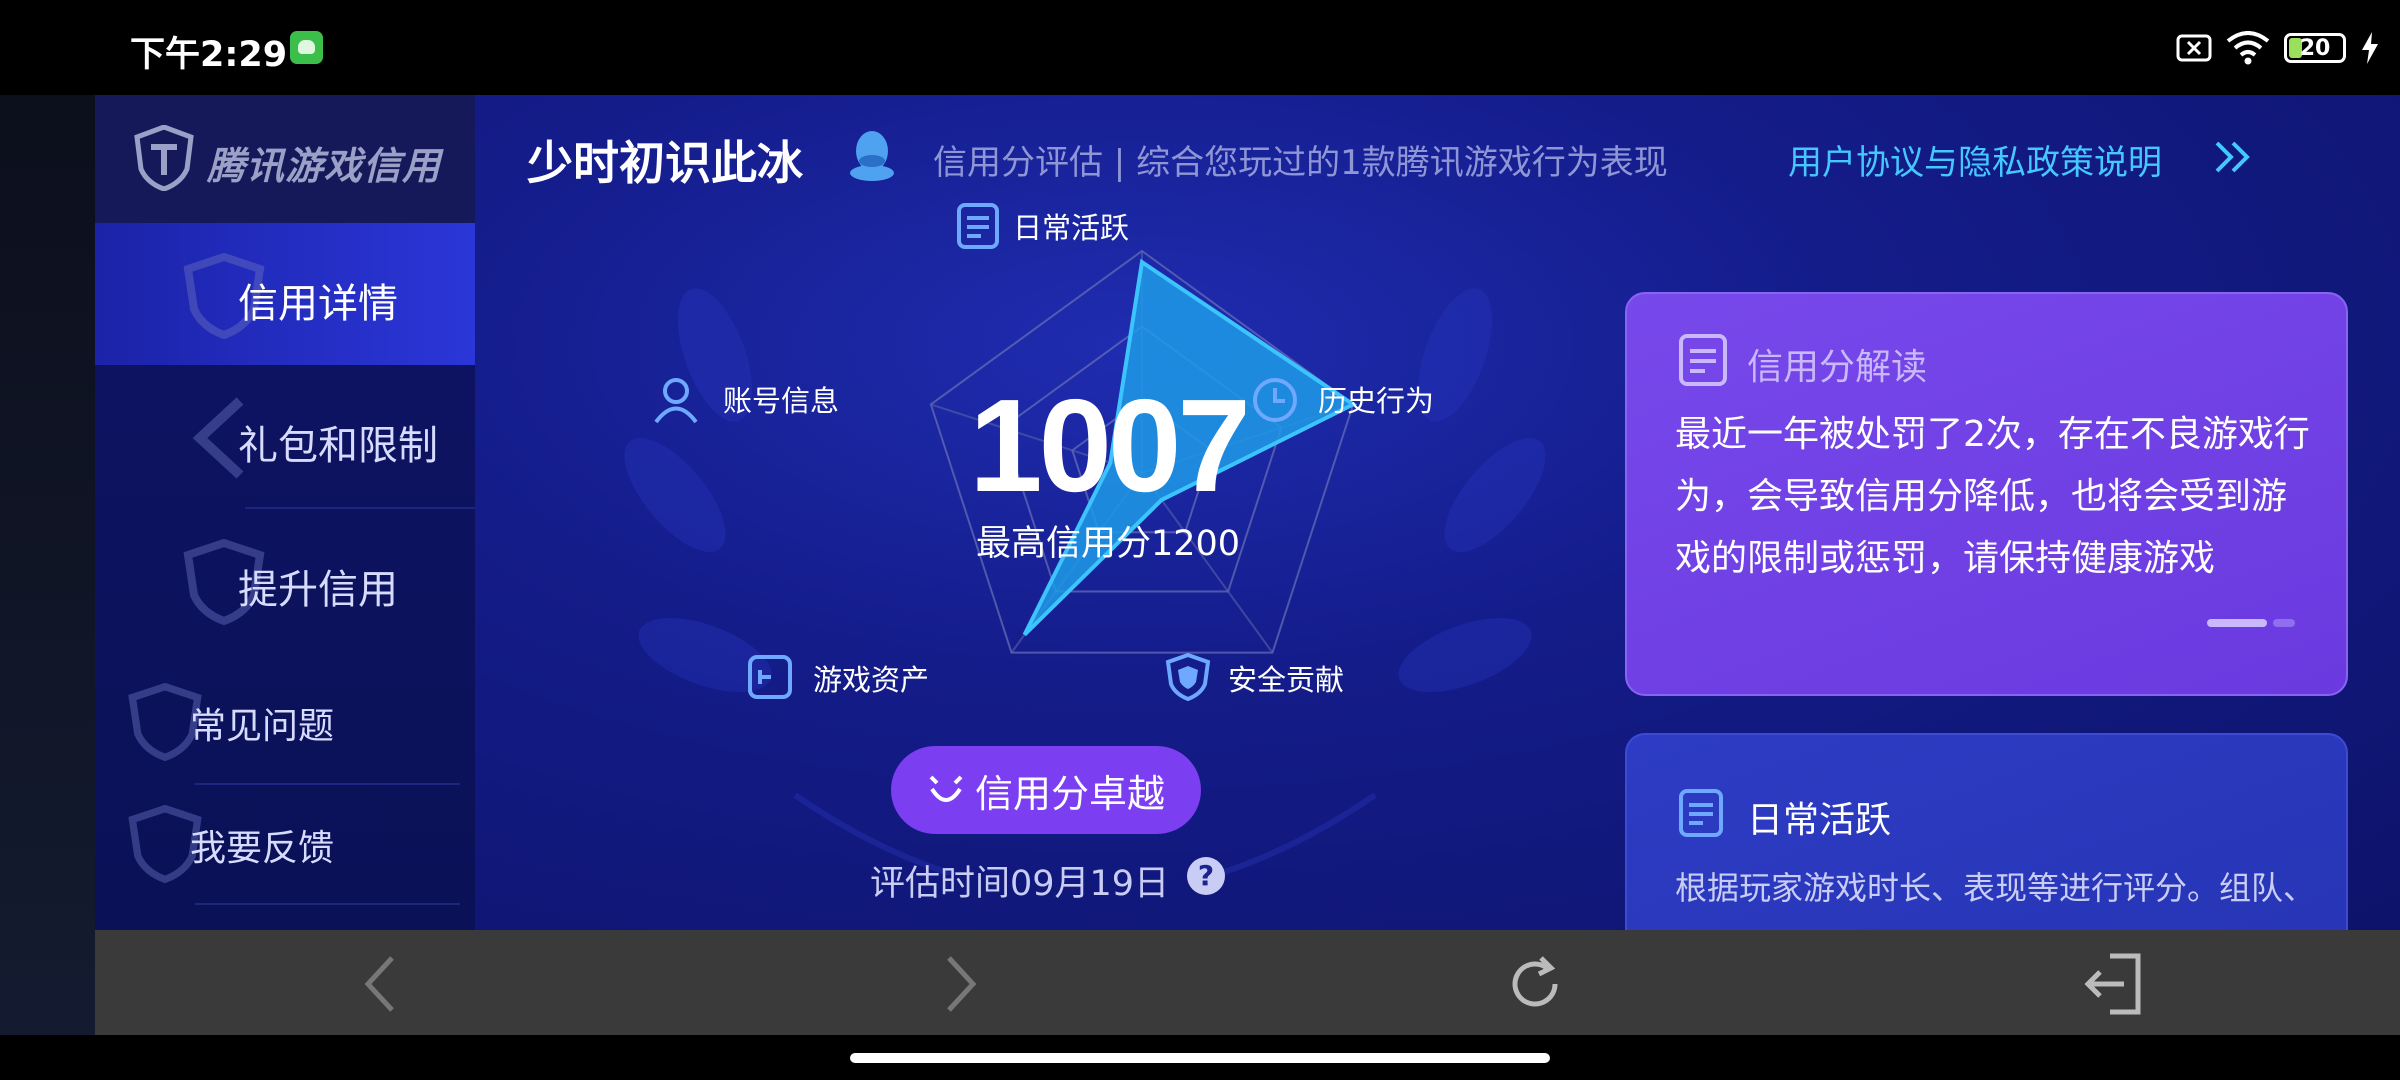 The width and height of the screenshot is (2400, 1080). What do you see at coordinates (2278, 48) in the screenshot?
I see `status-icons: 20` at bounding box center [2278, 48].